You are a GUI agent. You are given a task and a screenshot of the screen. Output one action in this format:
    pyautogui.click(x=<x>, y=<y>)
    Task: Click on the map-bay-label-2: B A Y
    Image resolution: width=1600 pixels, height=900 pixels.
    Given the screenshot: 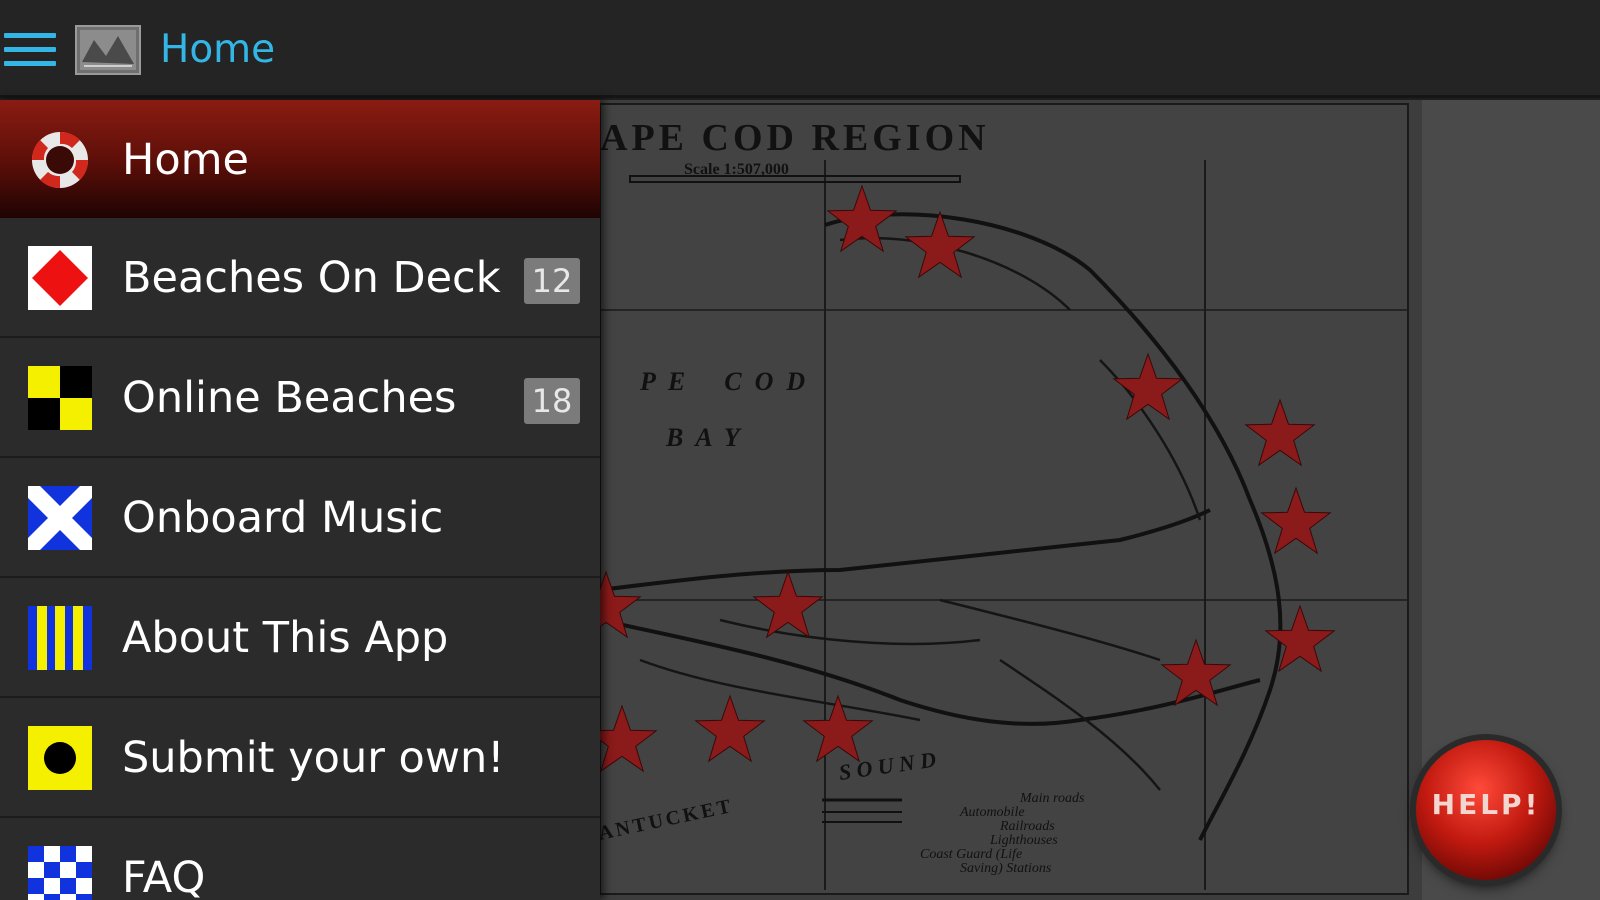 What is the action you would take?
    pyautogui.click(x=703, y=437)
    